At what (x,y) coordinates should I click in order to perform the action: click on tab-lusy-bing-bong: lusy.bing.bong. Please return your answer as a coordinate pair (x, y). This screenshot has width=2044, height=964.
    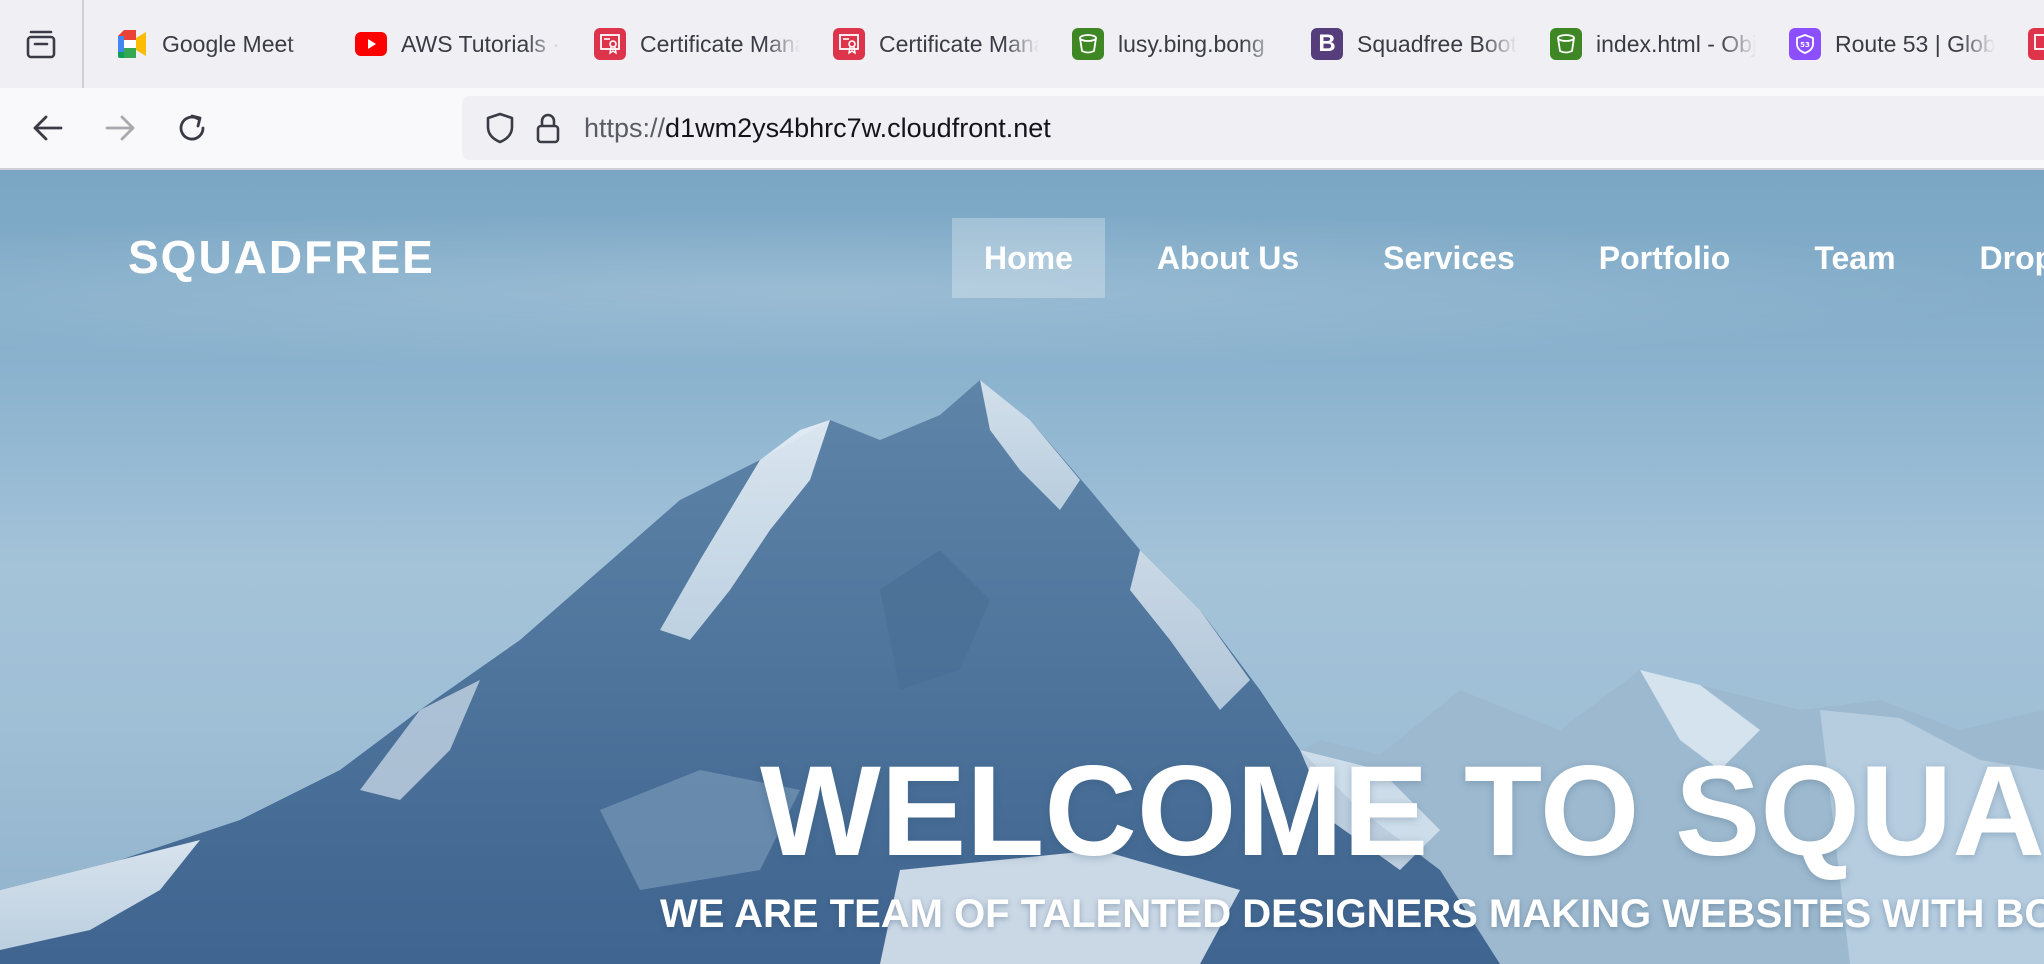
    Looking at the image, I should click on (1185, 44).